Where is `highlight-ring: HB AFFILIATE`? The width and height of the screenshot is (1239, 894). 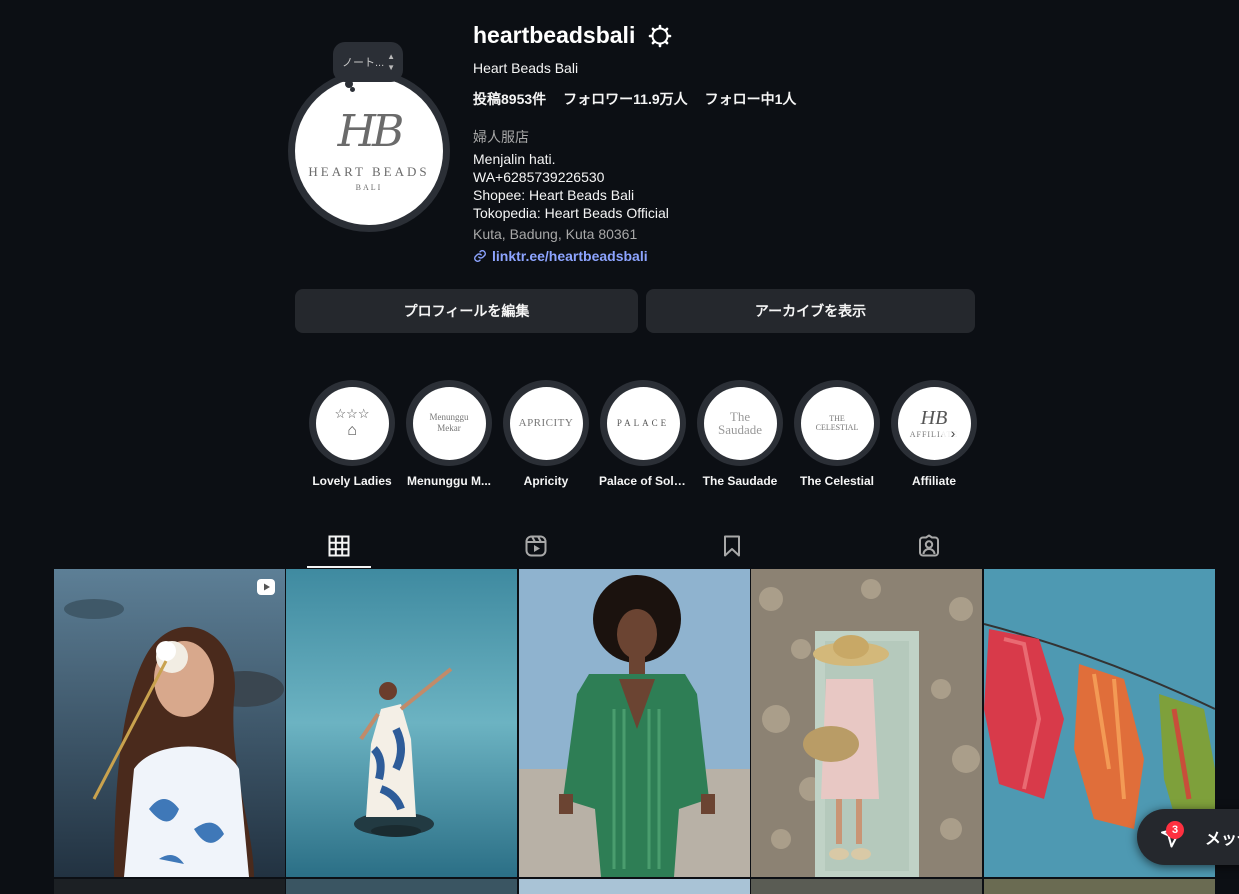 highlight-ring: HB AFFILIATE is located at coordinates (934, 423).